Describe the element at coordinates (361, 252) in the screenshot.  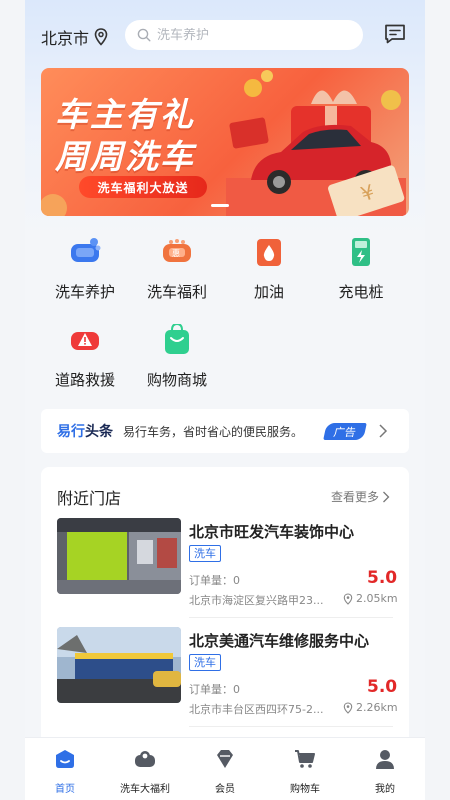
I see `charger-icon` at that location.